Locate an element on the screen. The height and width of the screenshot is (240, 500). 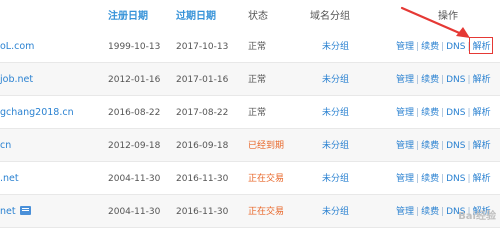
domain-link: net is located at coordinates (8, 211).